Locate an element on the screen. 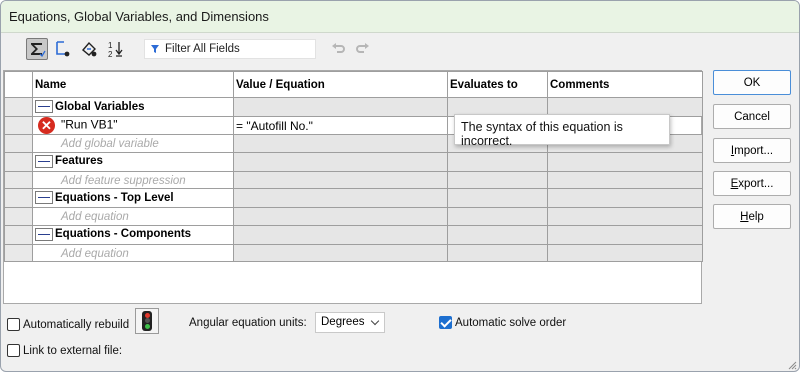  group-row-equations-components: Equations - Components is located at coordinates (353, 234).